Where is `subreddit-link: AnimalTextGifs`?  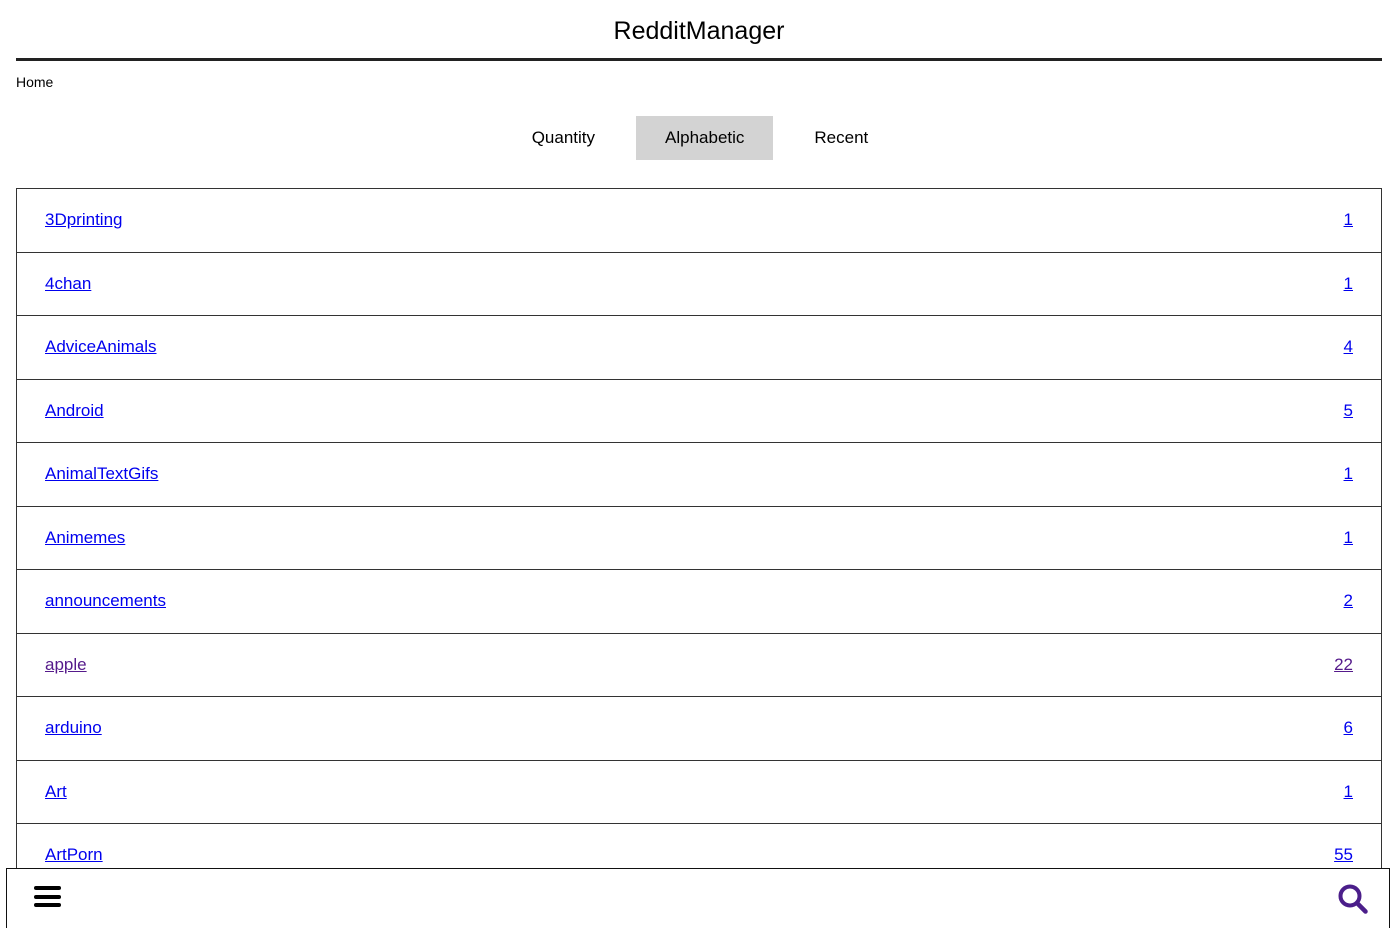 subreddit-link: AnimalTextGifs is located at coordinates (101, 474).